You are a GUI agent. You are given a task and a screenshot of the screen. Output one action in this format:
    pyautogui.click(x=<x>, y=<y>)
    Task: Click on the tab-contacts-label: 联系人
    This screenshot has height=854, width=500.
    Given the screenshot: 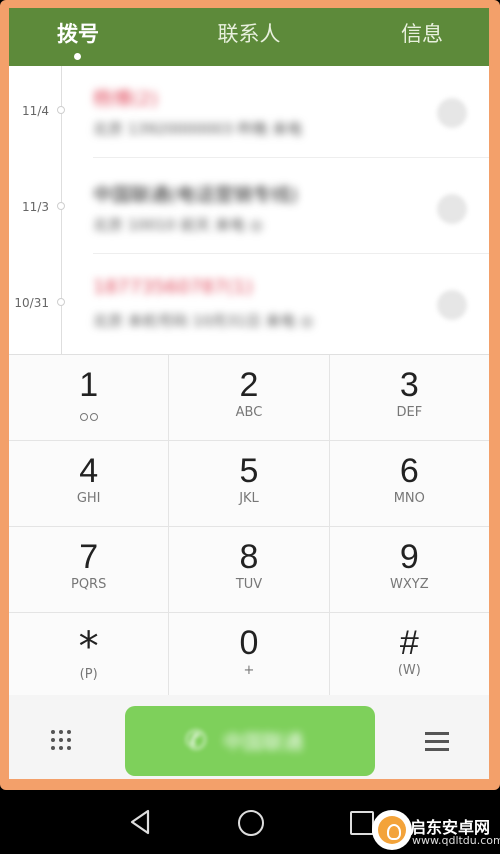 What is the action you would take?
    pyautogui.click(x=249, y=34)
    